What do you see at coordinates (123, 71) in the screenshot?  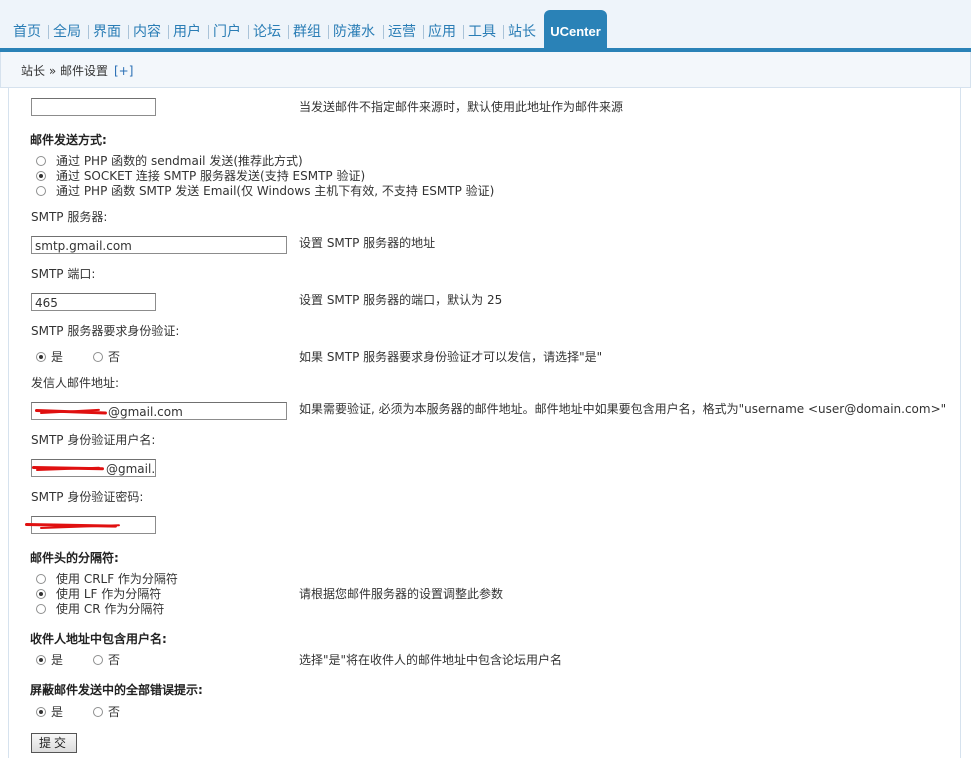 I see `breadcrumb-toggle: [+]` at bounding box center [123, 71].